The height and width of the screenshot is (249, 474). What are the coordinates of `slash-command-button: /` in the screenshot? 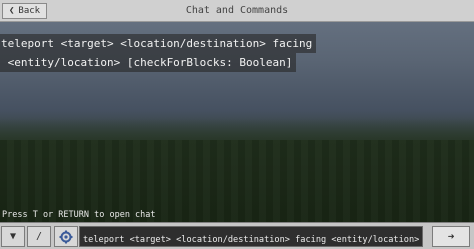 It's located at (39, 236).